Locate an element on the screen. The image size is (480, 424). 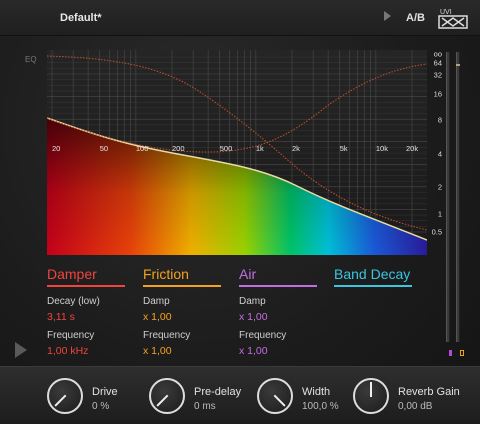
preset-name: Default* is located at coordinates (81, 18).